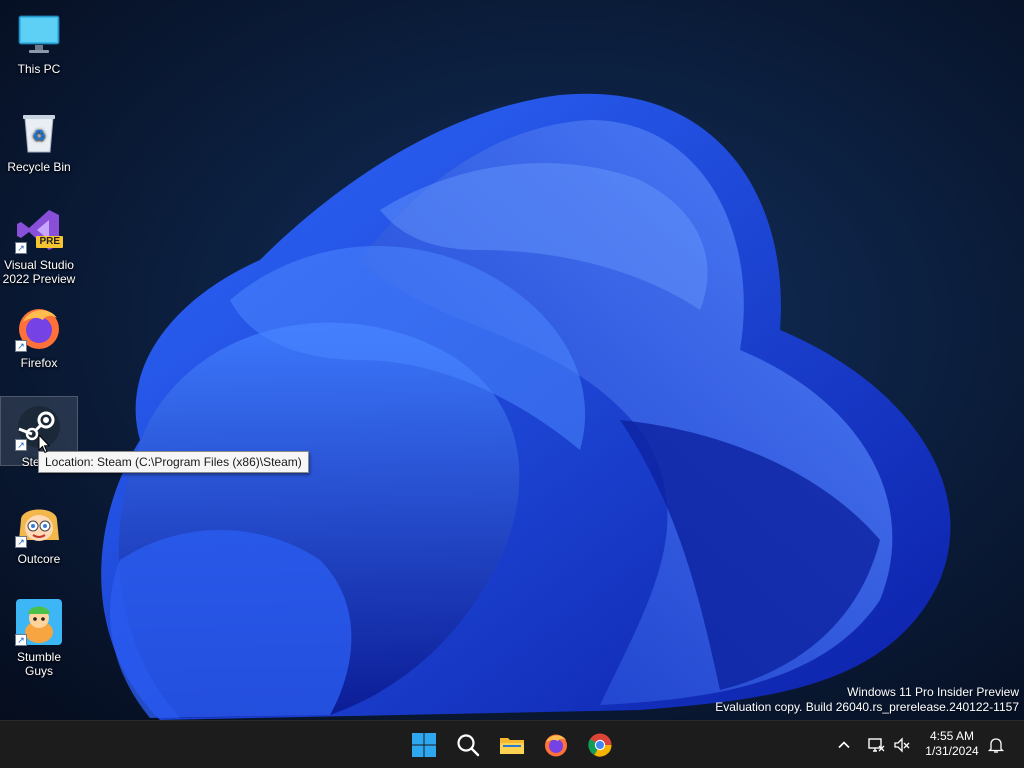 This screenshot has height=768, width=1024. I want to click on search-button, so click(468, 745).